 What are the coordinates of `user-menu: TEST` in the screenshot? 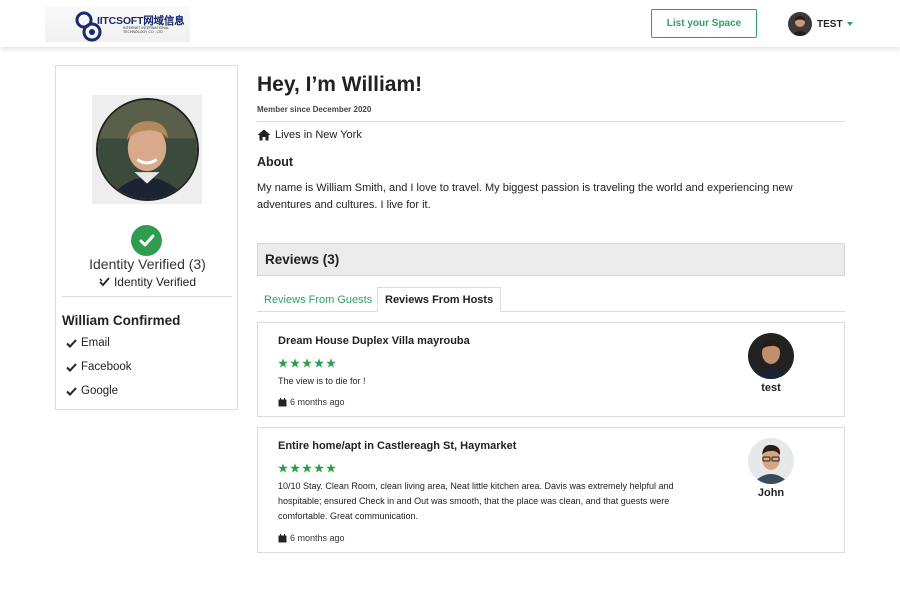 It's located at (820, 24).